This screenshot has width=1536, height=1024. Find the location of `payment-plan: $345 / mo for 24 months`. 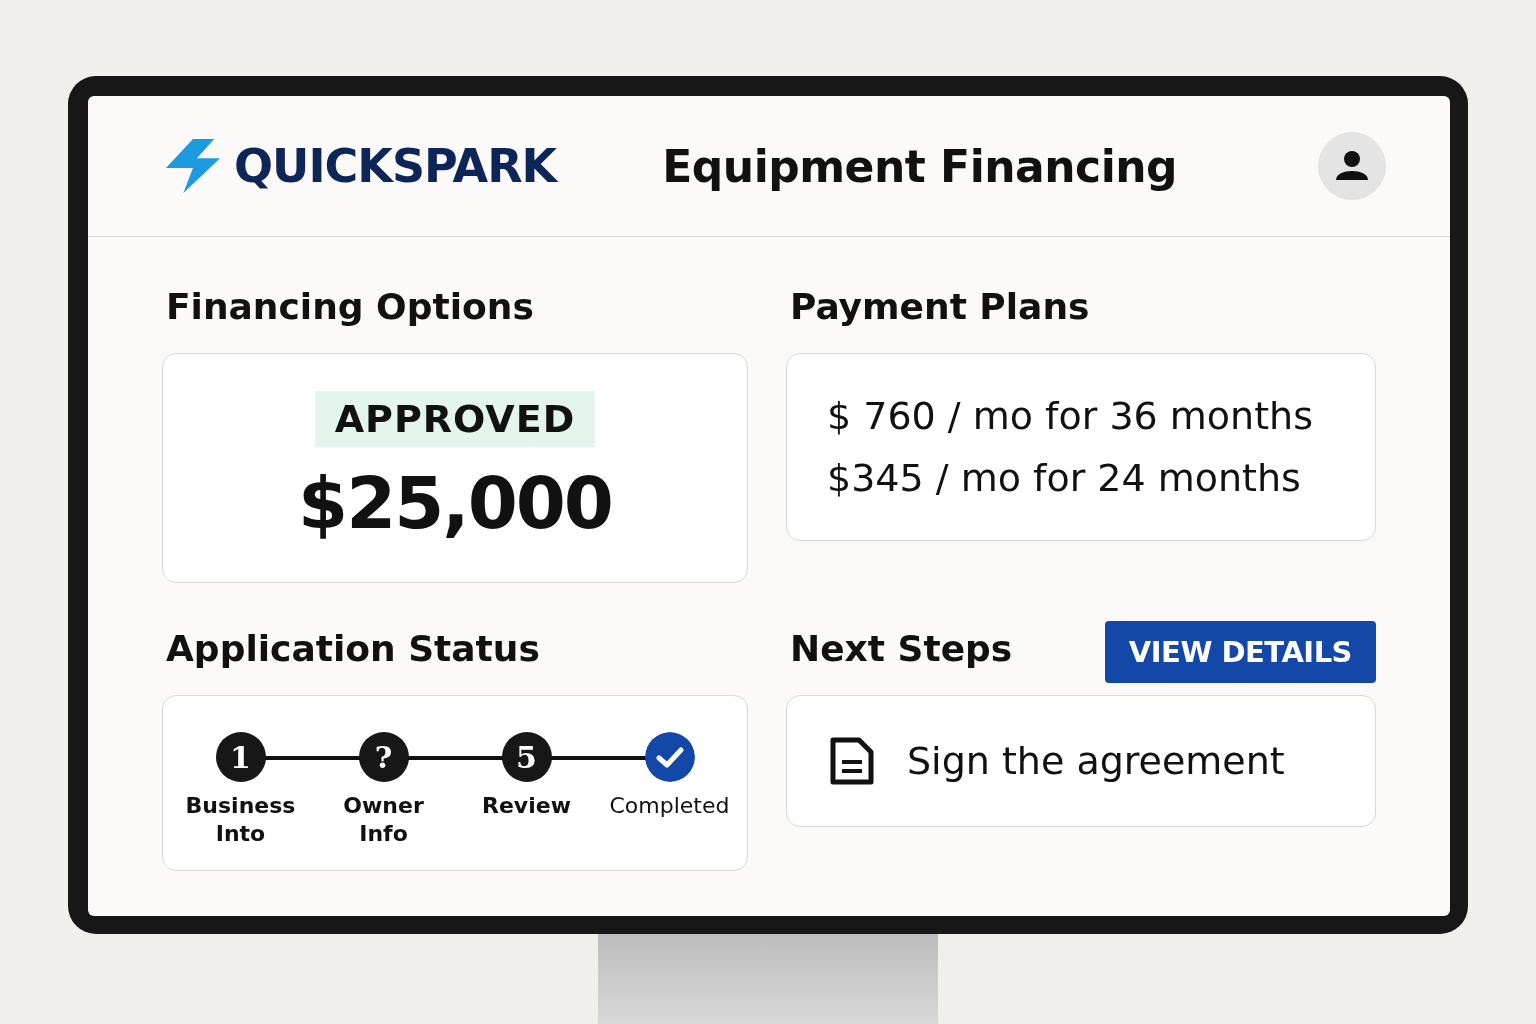

payment-plan: $345 / mo for 24 months is located at coordinates (1064, 478).